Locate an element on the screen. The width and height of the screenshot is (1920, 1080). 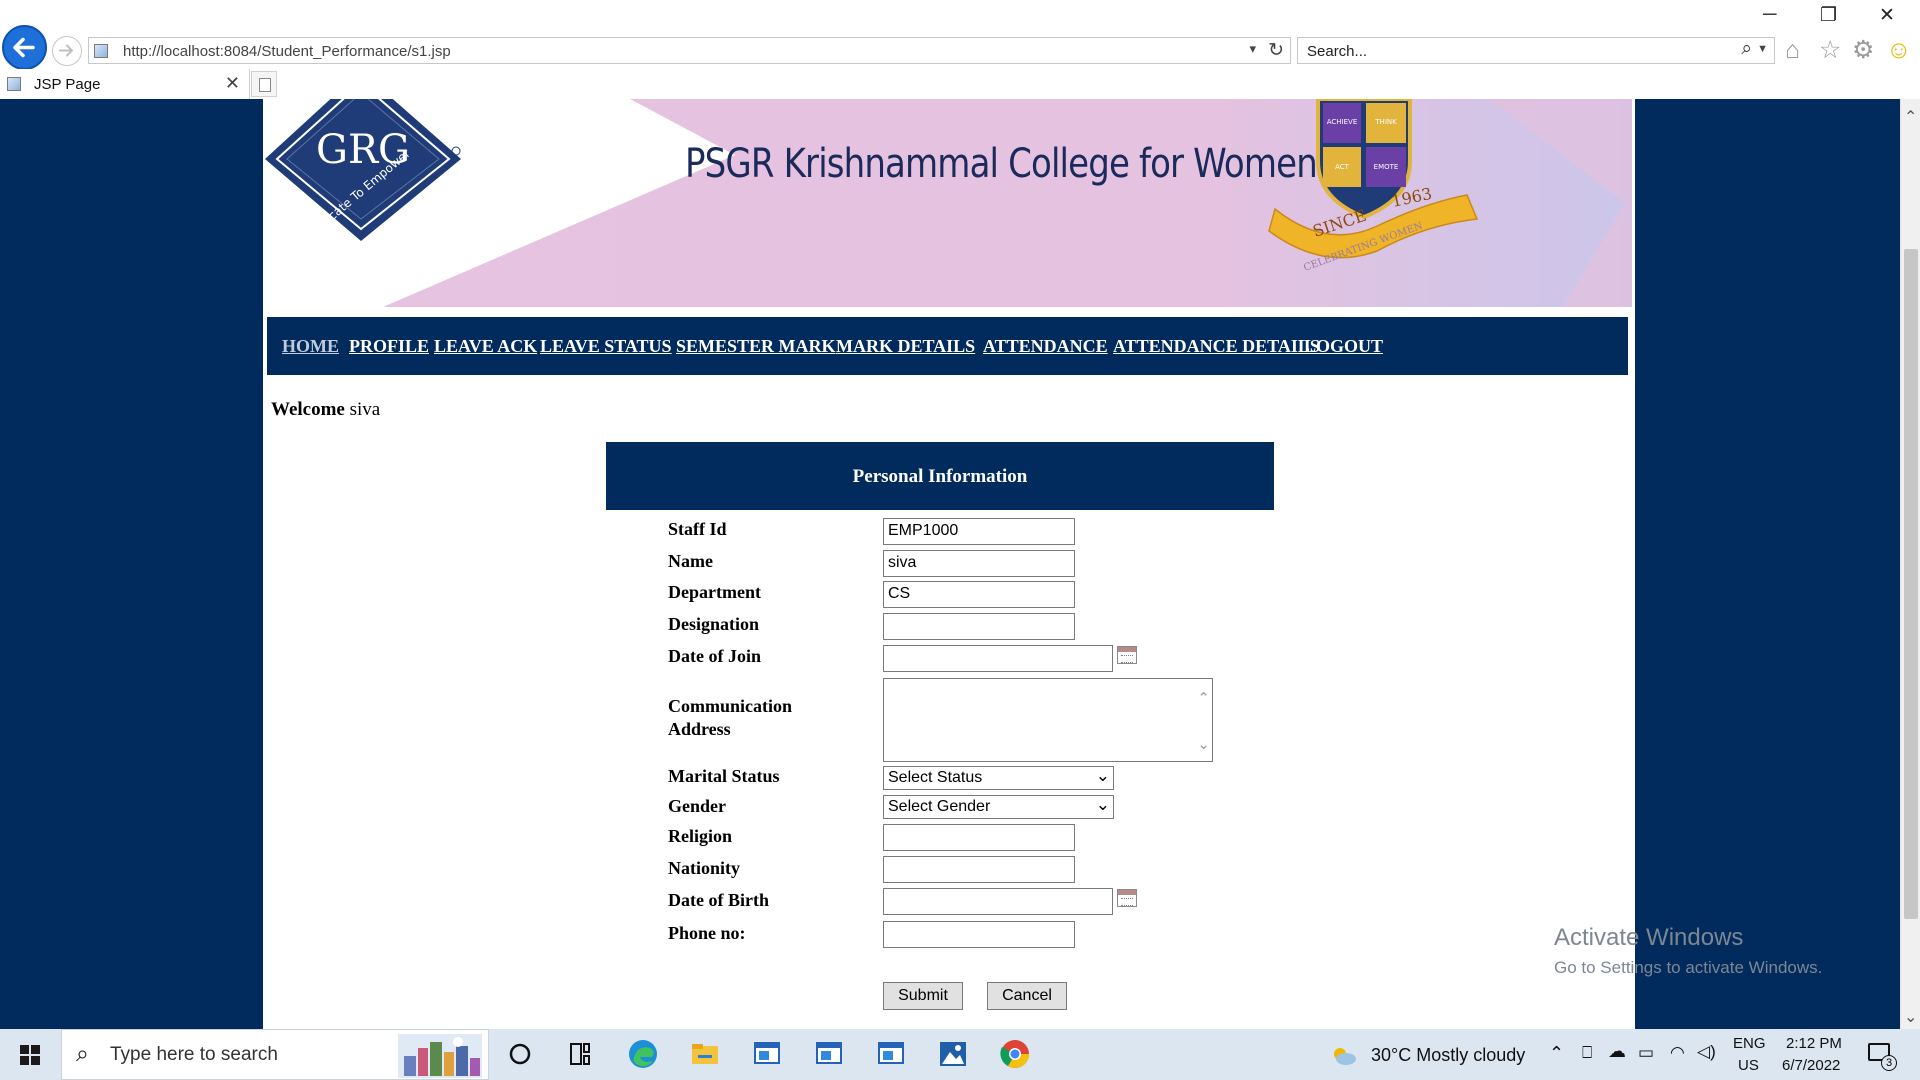
onedrive-cloud-icon: ☁ is located at coordinates (1617, 1051).